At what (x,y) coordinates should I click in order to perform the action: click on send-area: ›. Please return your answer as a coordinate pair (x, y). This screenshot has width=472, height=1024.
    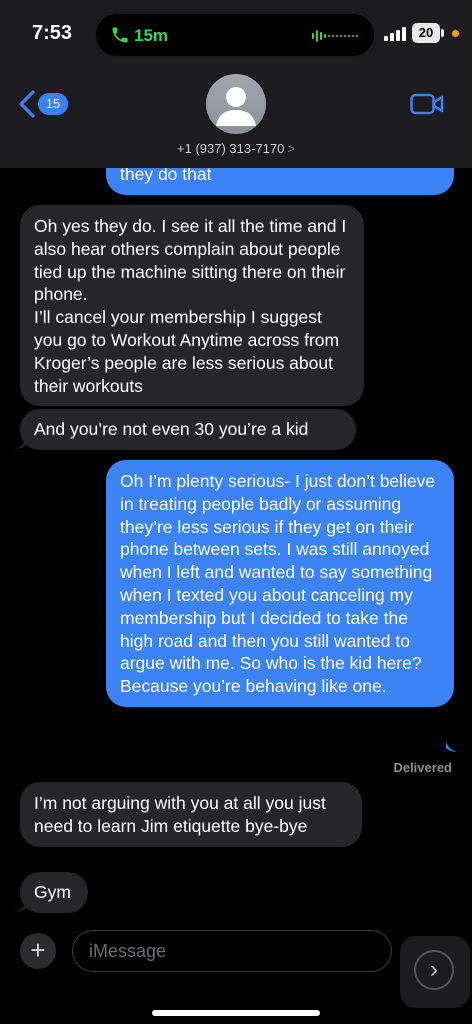
    Looking at the image, I should click on (435, 972).